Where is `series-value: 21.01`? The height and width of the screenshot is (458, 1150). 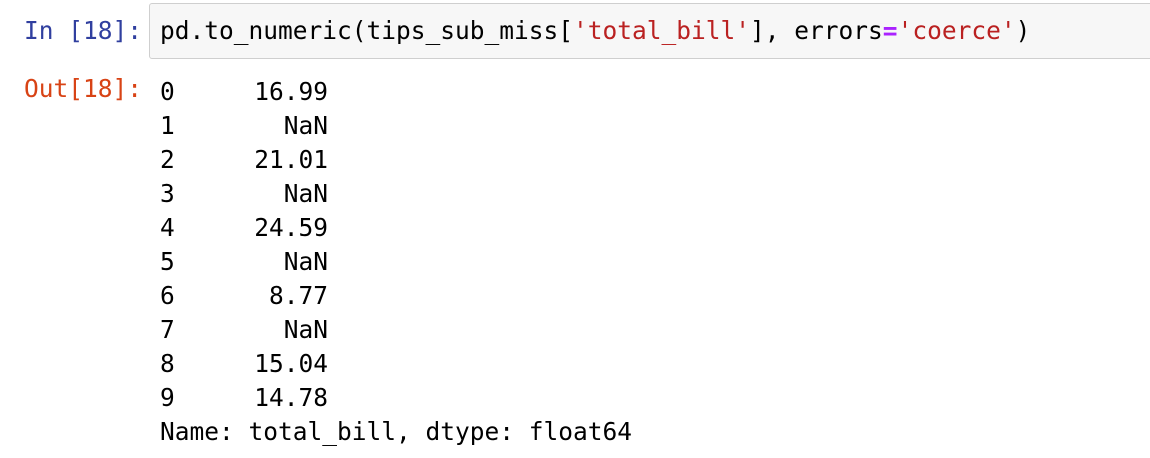
series-value: 21.01 is located at coordinates (291, 159).